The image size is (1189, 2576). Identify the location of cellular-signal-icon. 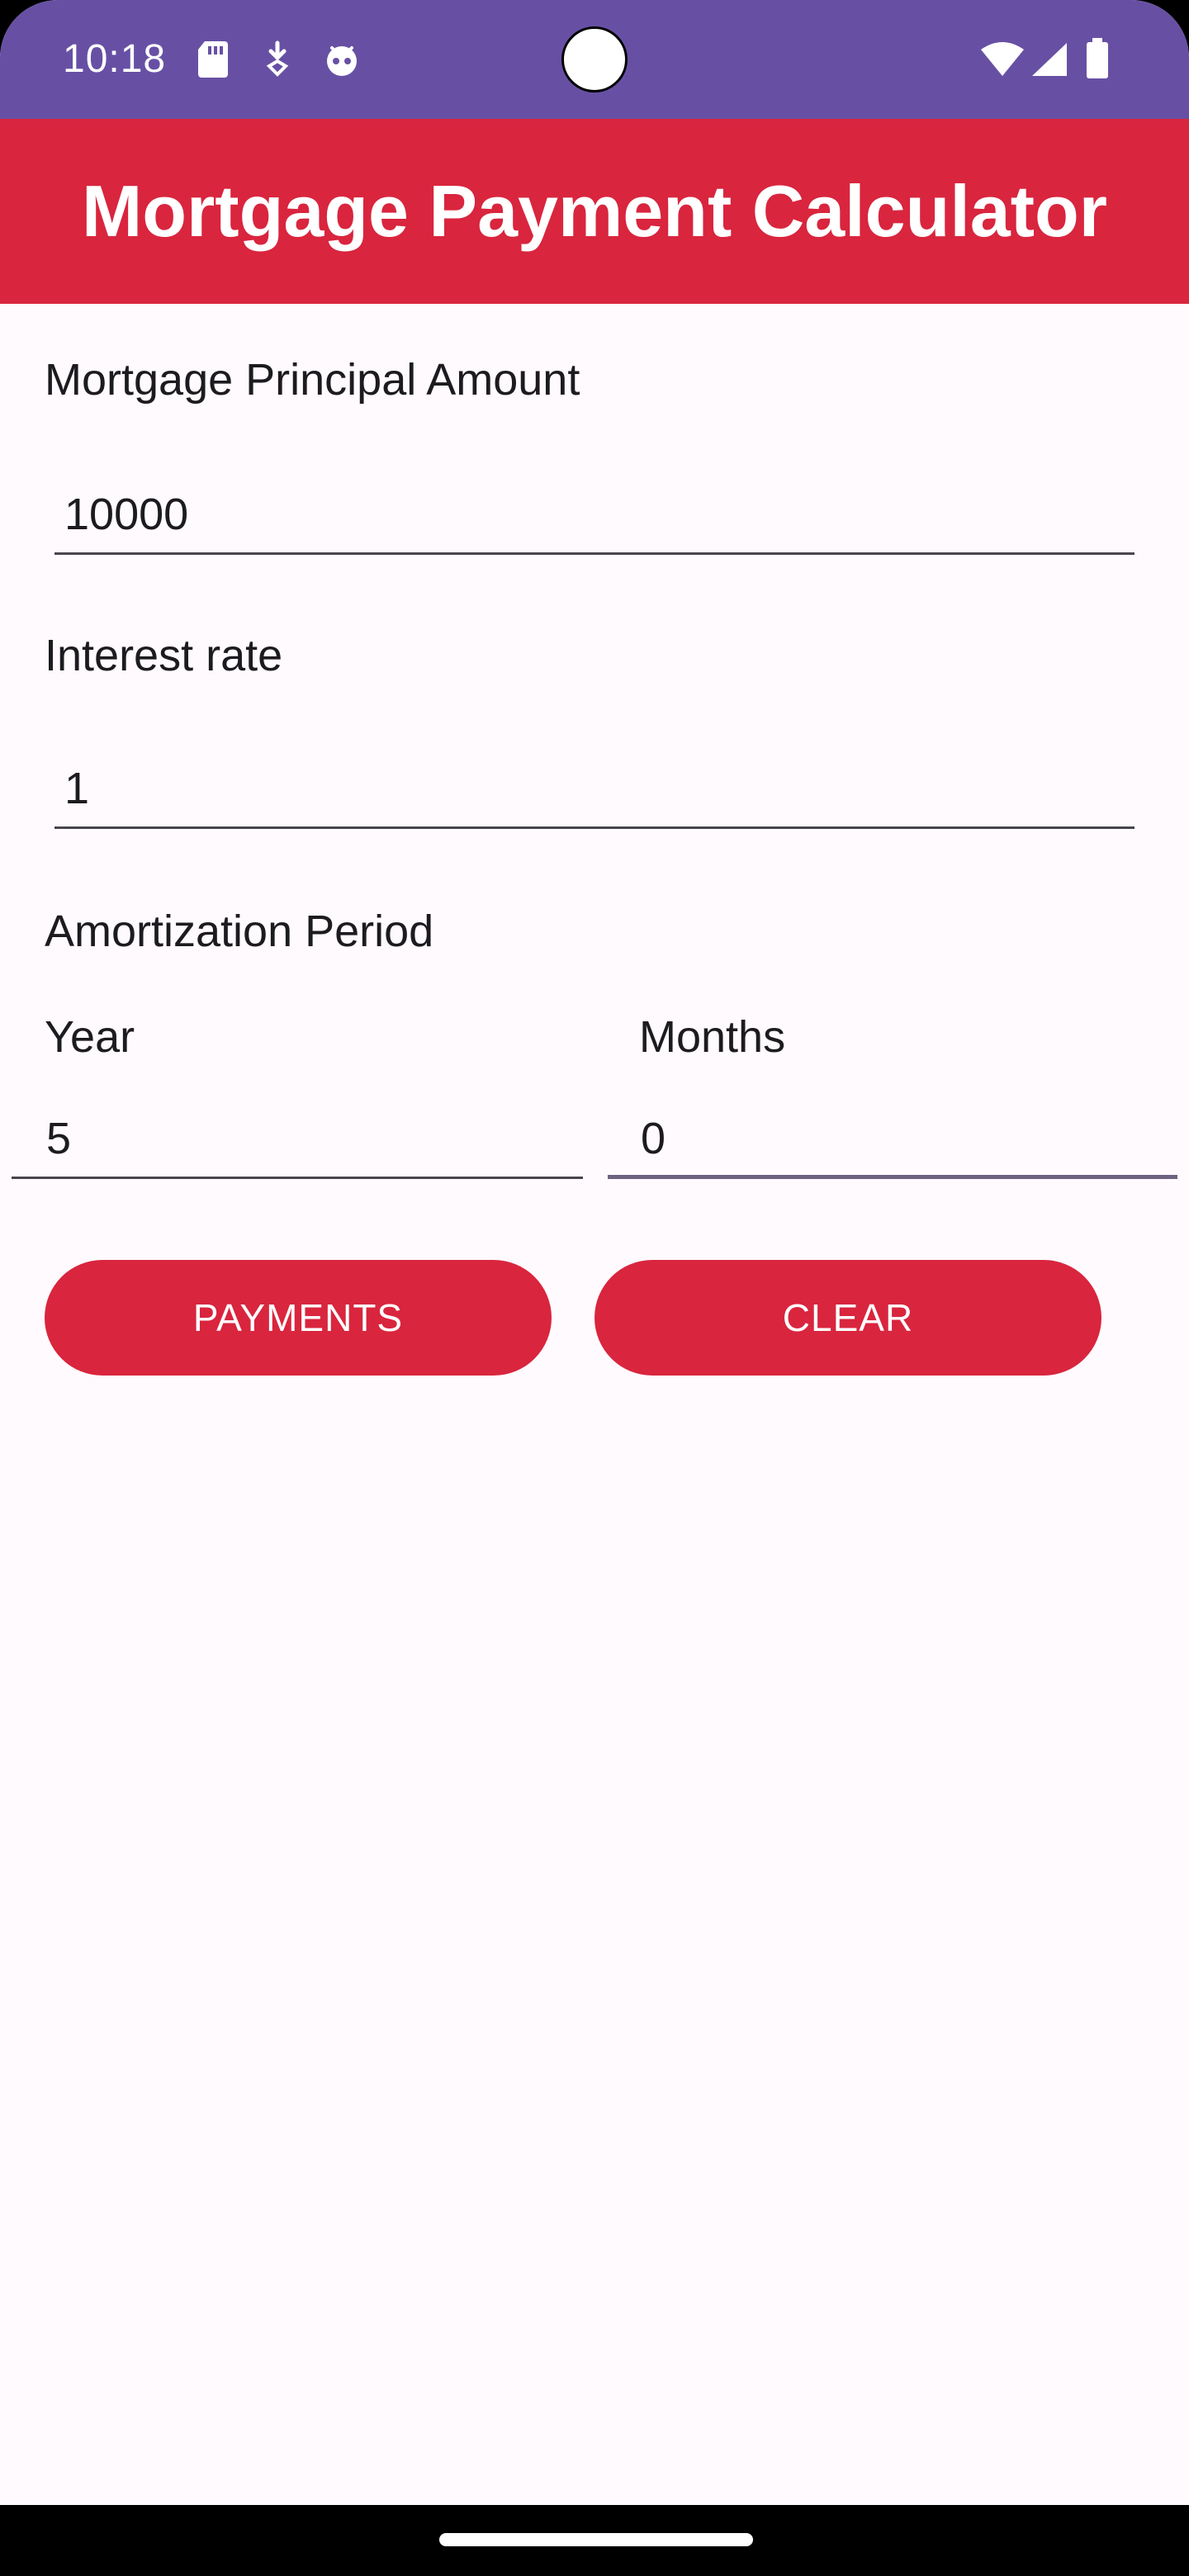
(1049, 61).